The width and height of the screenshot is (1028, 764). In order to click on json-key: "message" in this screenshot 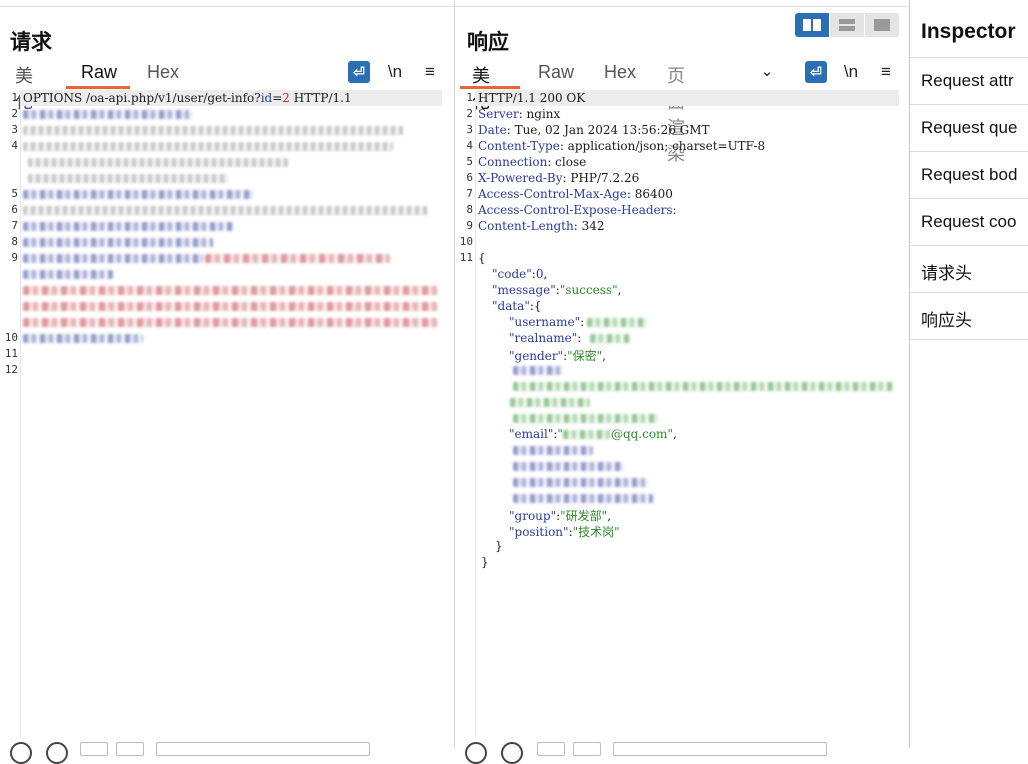, I will do `click(524, 290)`.